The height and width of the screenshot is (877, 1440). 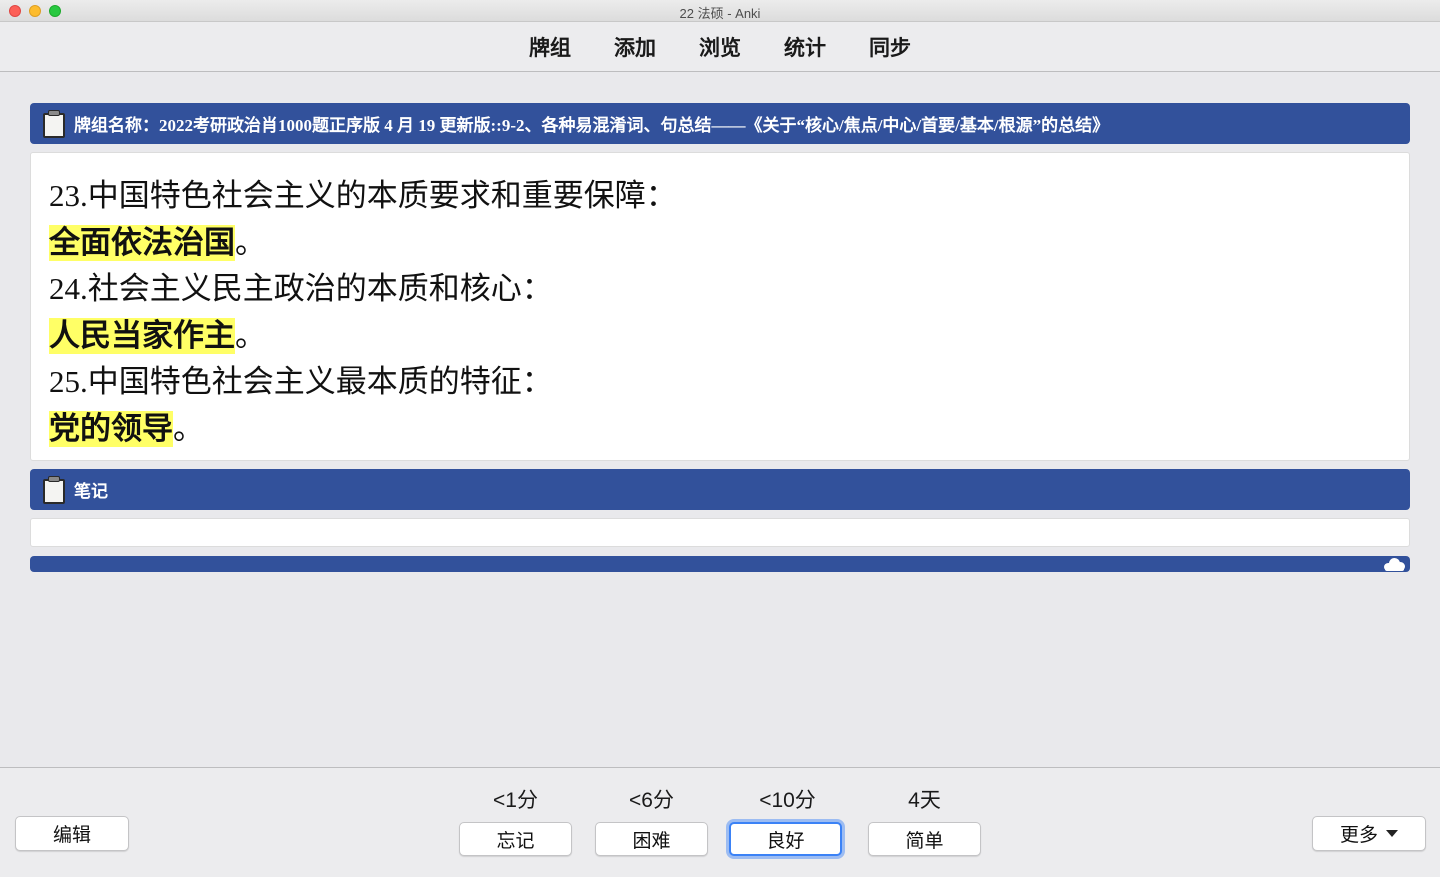 What do you see at coordinates (142, 335) in the screenshot?
I see `answer-highlight: 人民当家作主` at bounding box center [142, 335].